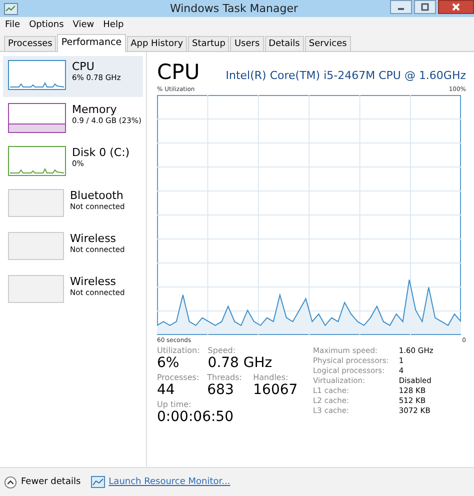 The width and height of the screenshot is (474, 496). Describe the element at coordinates (209, 43) in the screenshot. I see `tab: Startup` at that location.